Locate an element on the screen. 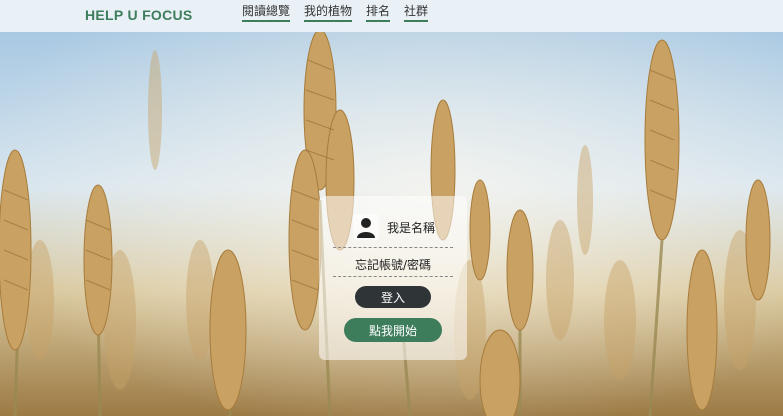 Image resolution: width=783 pixels, height=416 pixels. main-nav: 閱讀總覽 我的植物 排名 社群 is located at coordinates (335, 13).